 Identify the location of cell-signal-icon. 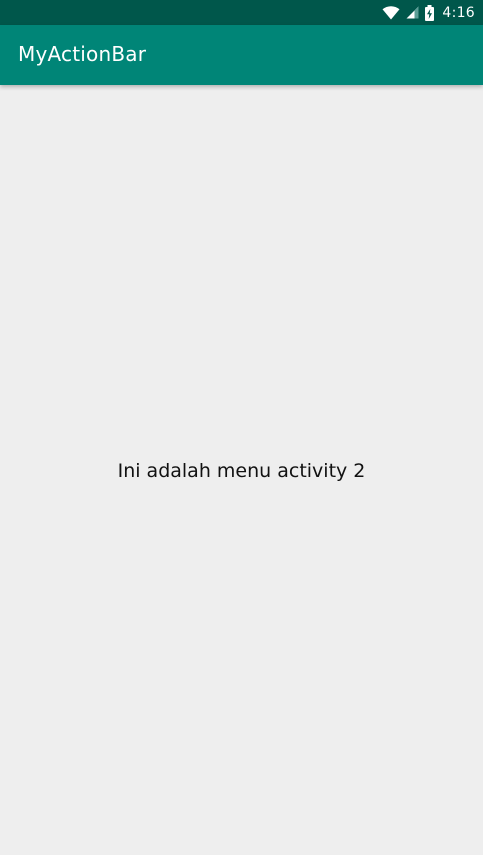
(412, 12).